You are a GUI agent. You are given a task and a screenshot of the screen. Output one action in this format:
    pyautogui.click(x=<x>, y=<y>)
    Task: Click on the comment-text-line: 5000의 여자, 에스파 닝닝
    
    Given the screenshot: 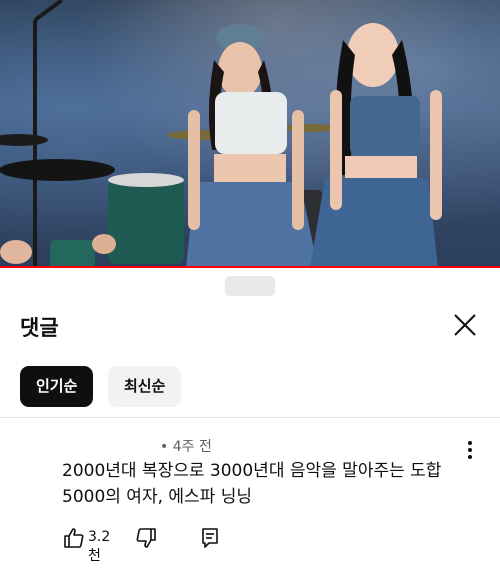 What is the action you would take?
    pyautogui.click(x=157, y=497)
    